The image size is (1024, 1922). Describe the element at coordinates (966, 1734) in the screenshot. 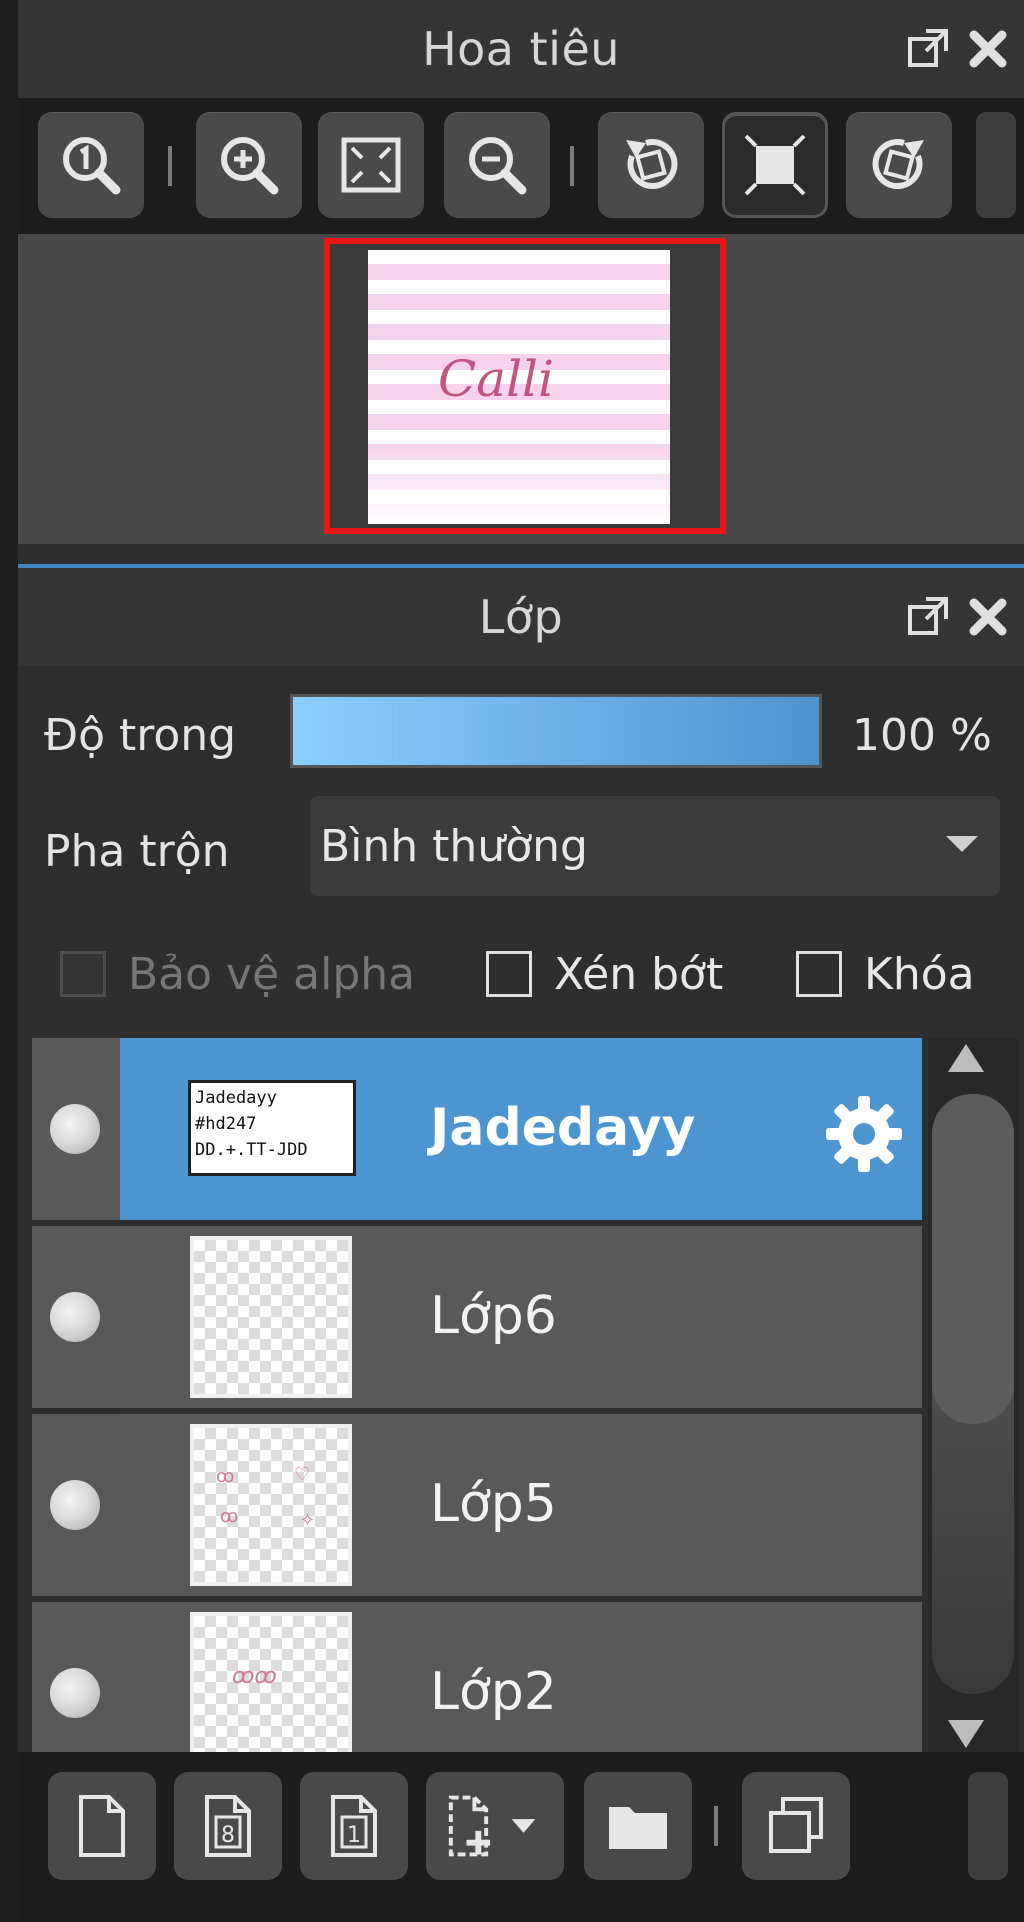

I see `scroll-down-icon` at that location.